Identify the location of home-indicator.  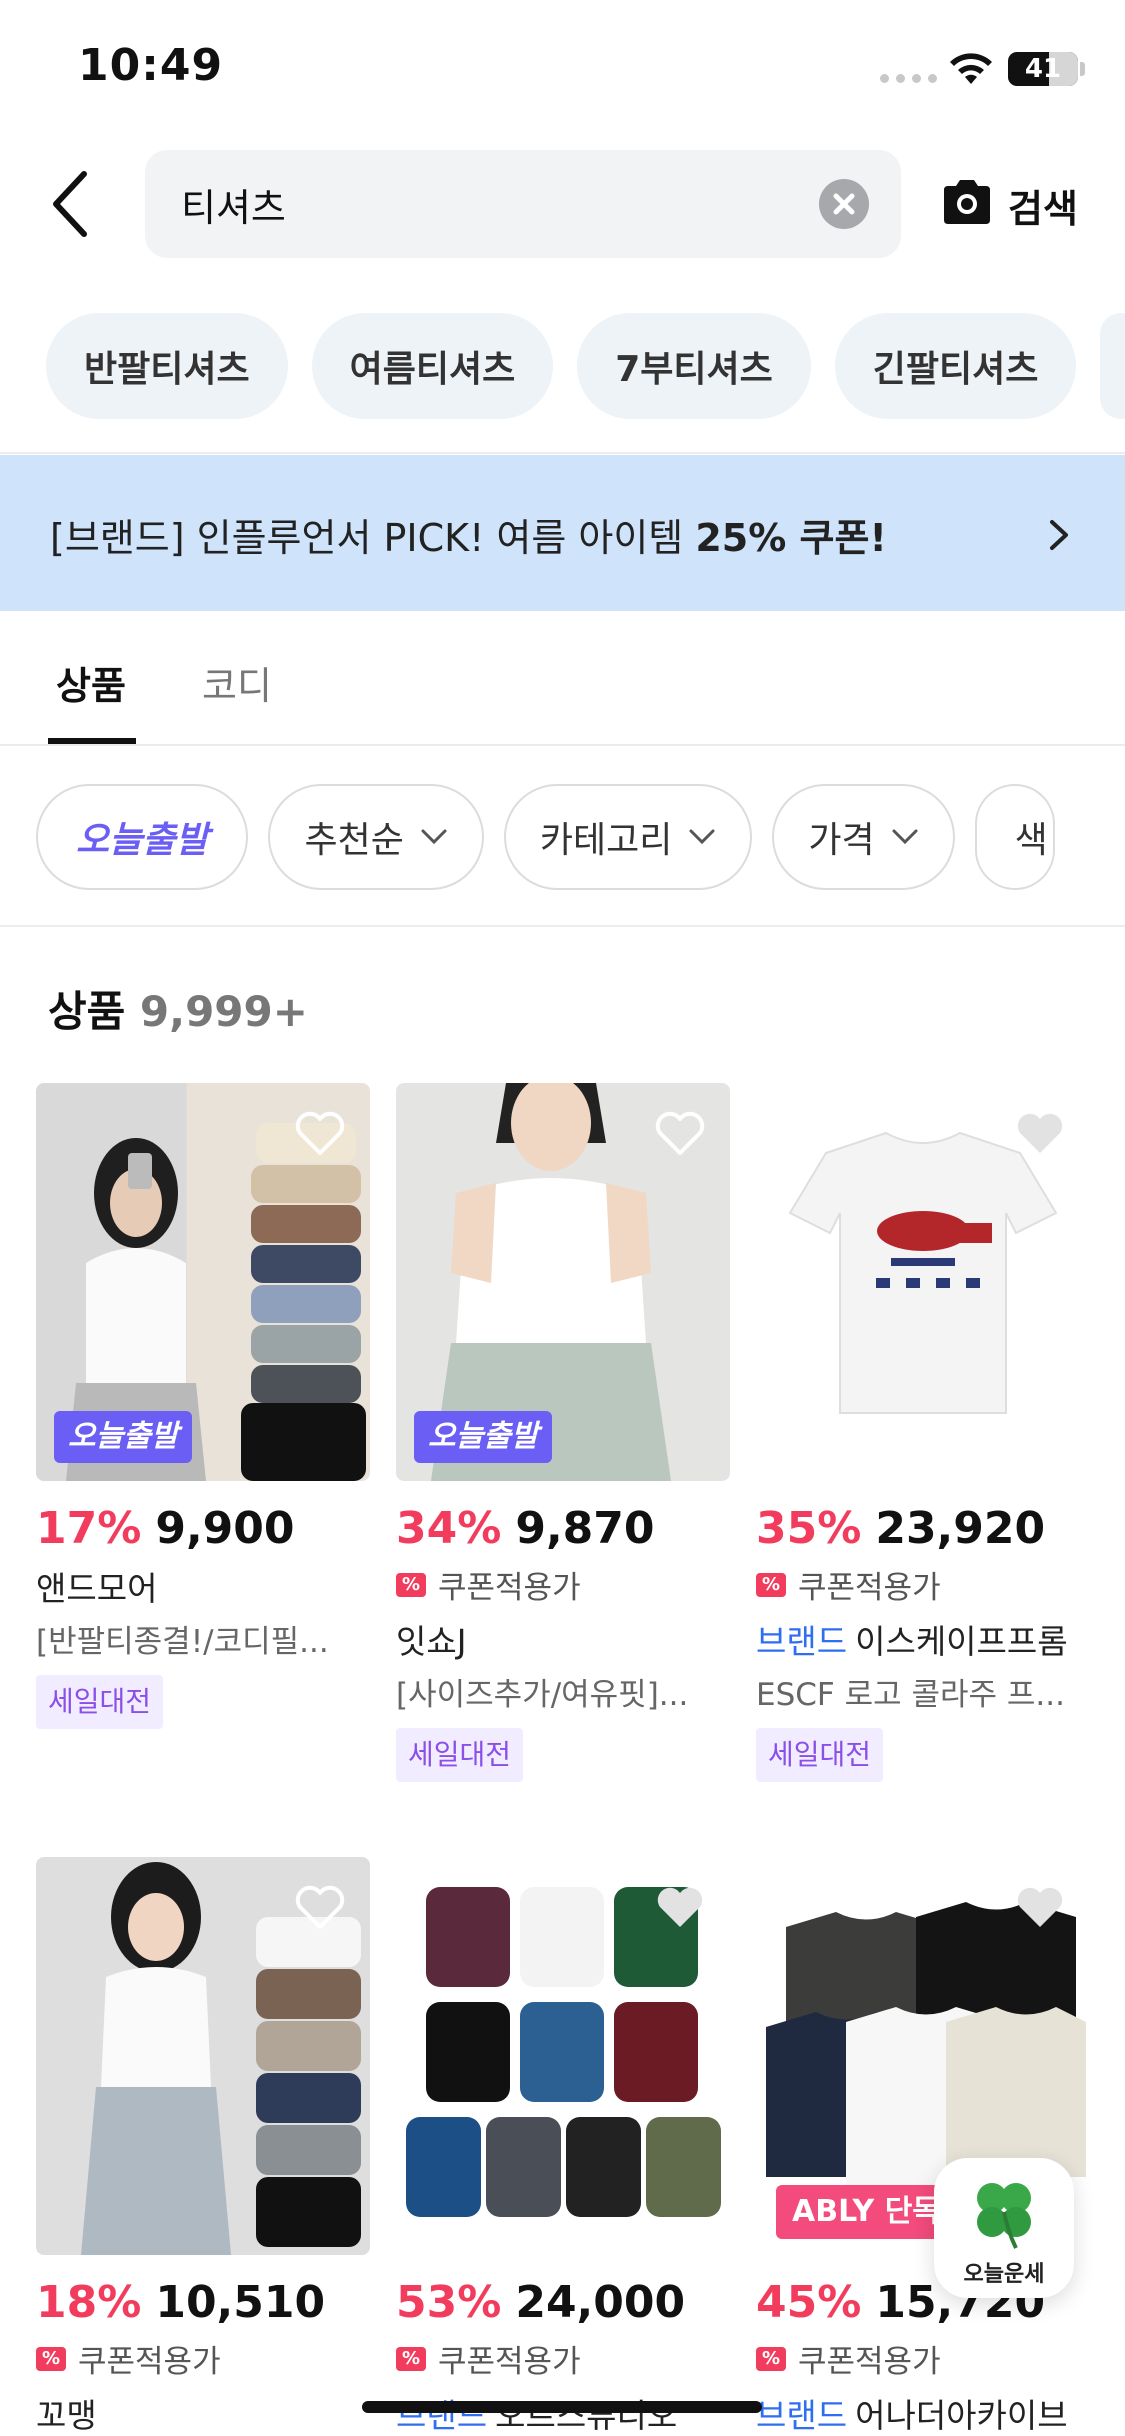
(562, 2407).